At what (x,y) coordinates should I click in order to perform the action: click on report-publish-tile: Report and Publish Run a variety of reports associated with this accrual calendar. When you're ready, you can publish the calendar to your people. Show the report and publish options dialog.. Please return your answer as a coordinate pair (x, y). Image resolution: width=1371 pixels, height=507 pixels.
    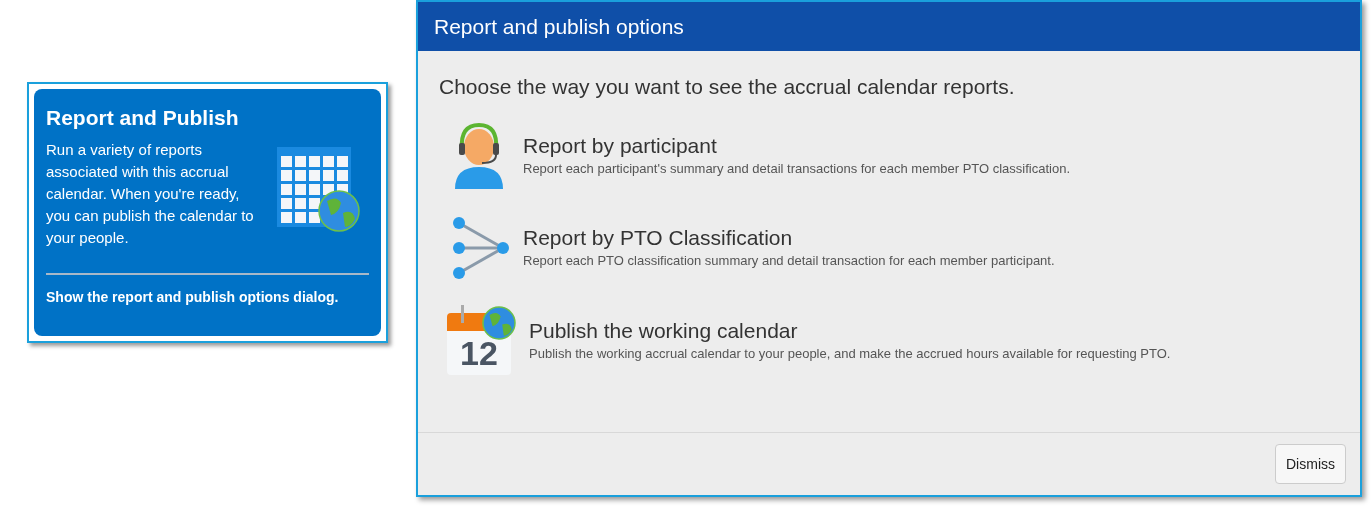
    Looking at the image, I should click on (207, 213).